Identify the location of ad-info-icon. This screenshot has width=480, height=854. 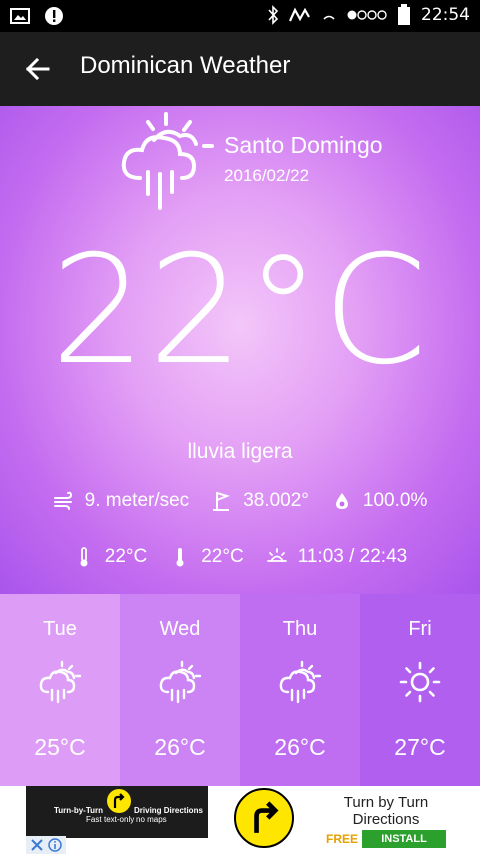
(55, 845).